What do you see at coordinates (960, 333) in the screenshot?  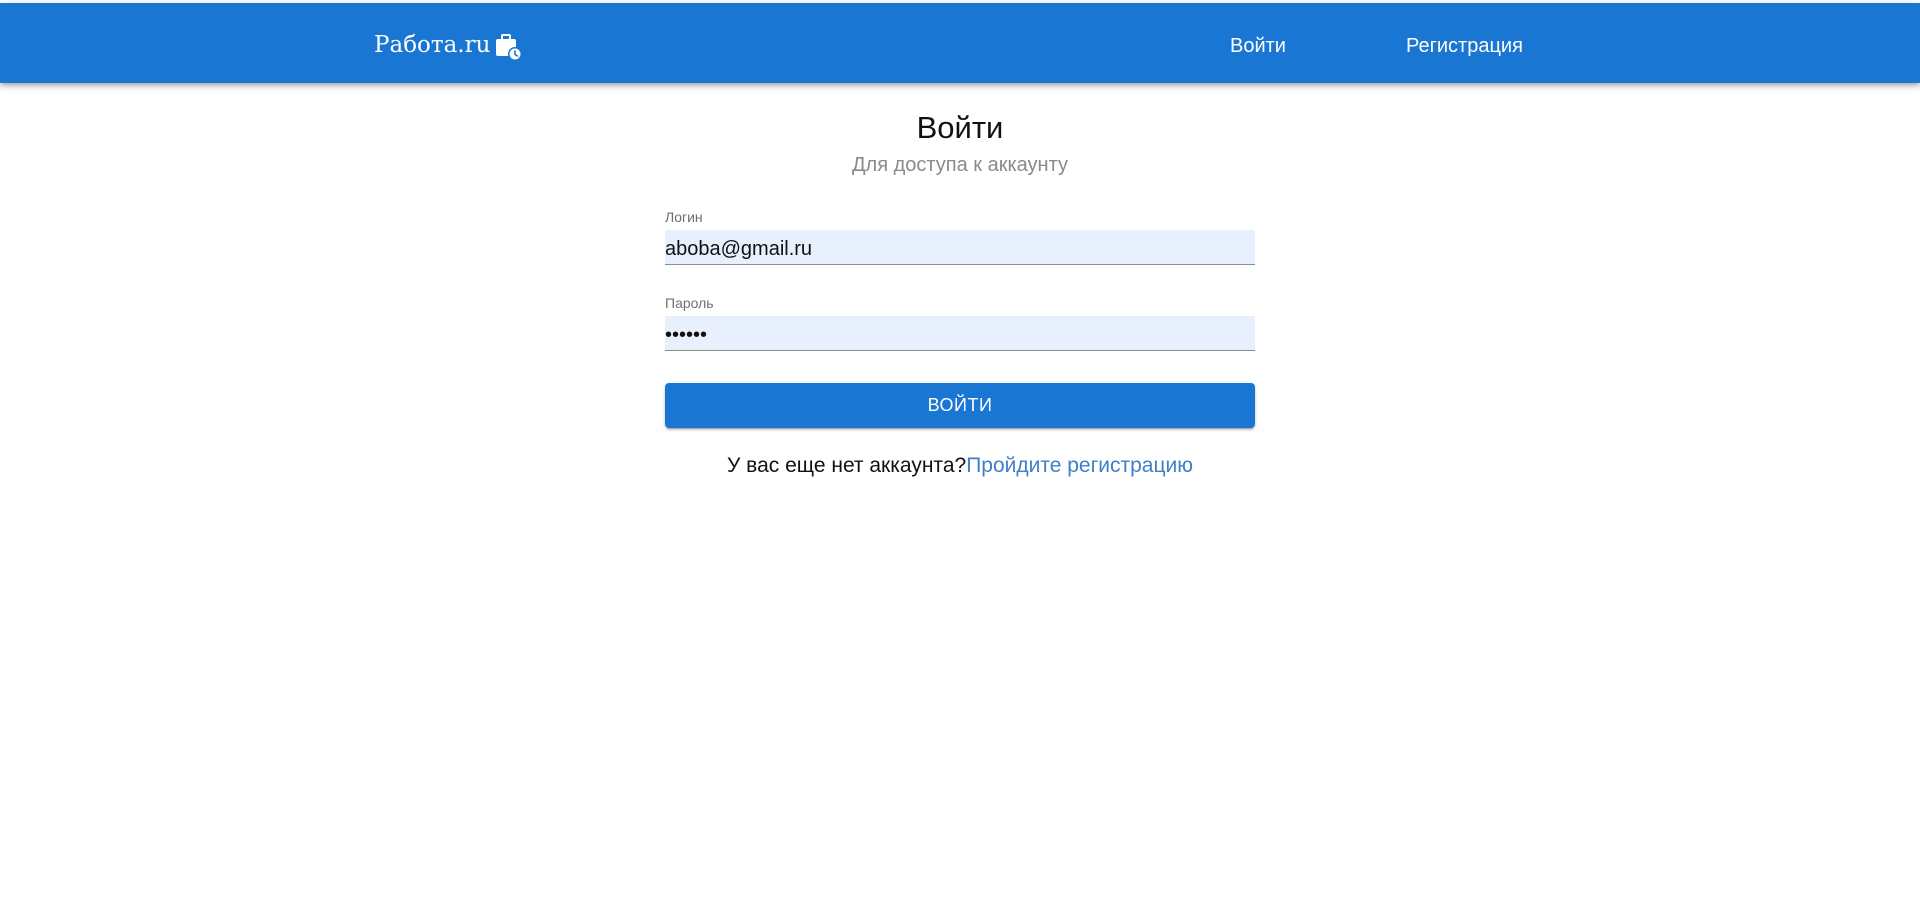 I see `password-input` at bounding box center [960, 333].